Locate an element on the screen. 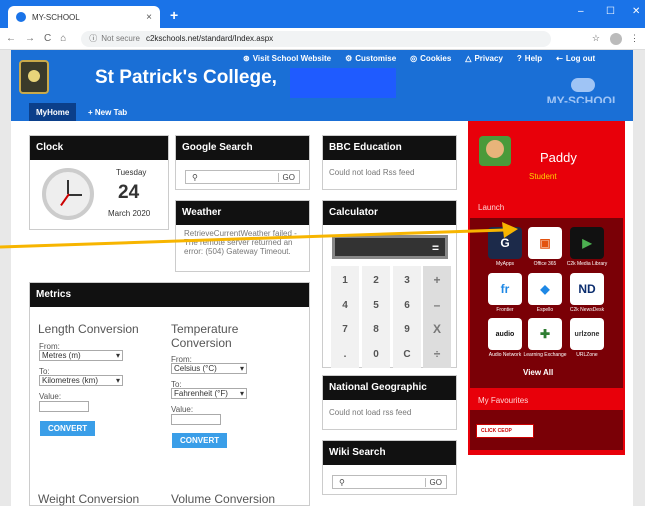 This screenshot has height=506, width=645. arrow-head is located at coordinates (510, 230).